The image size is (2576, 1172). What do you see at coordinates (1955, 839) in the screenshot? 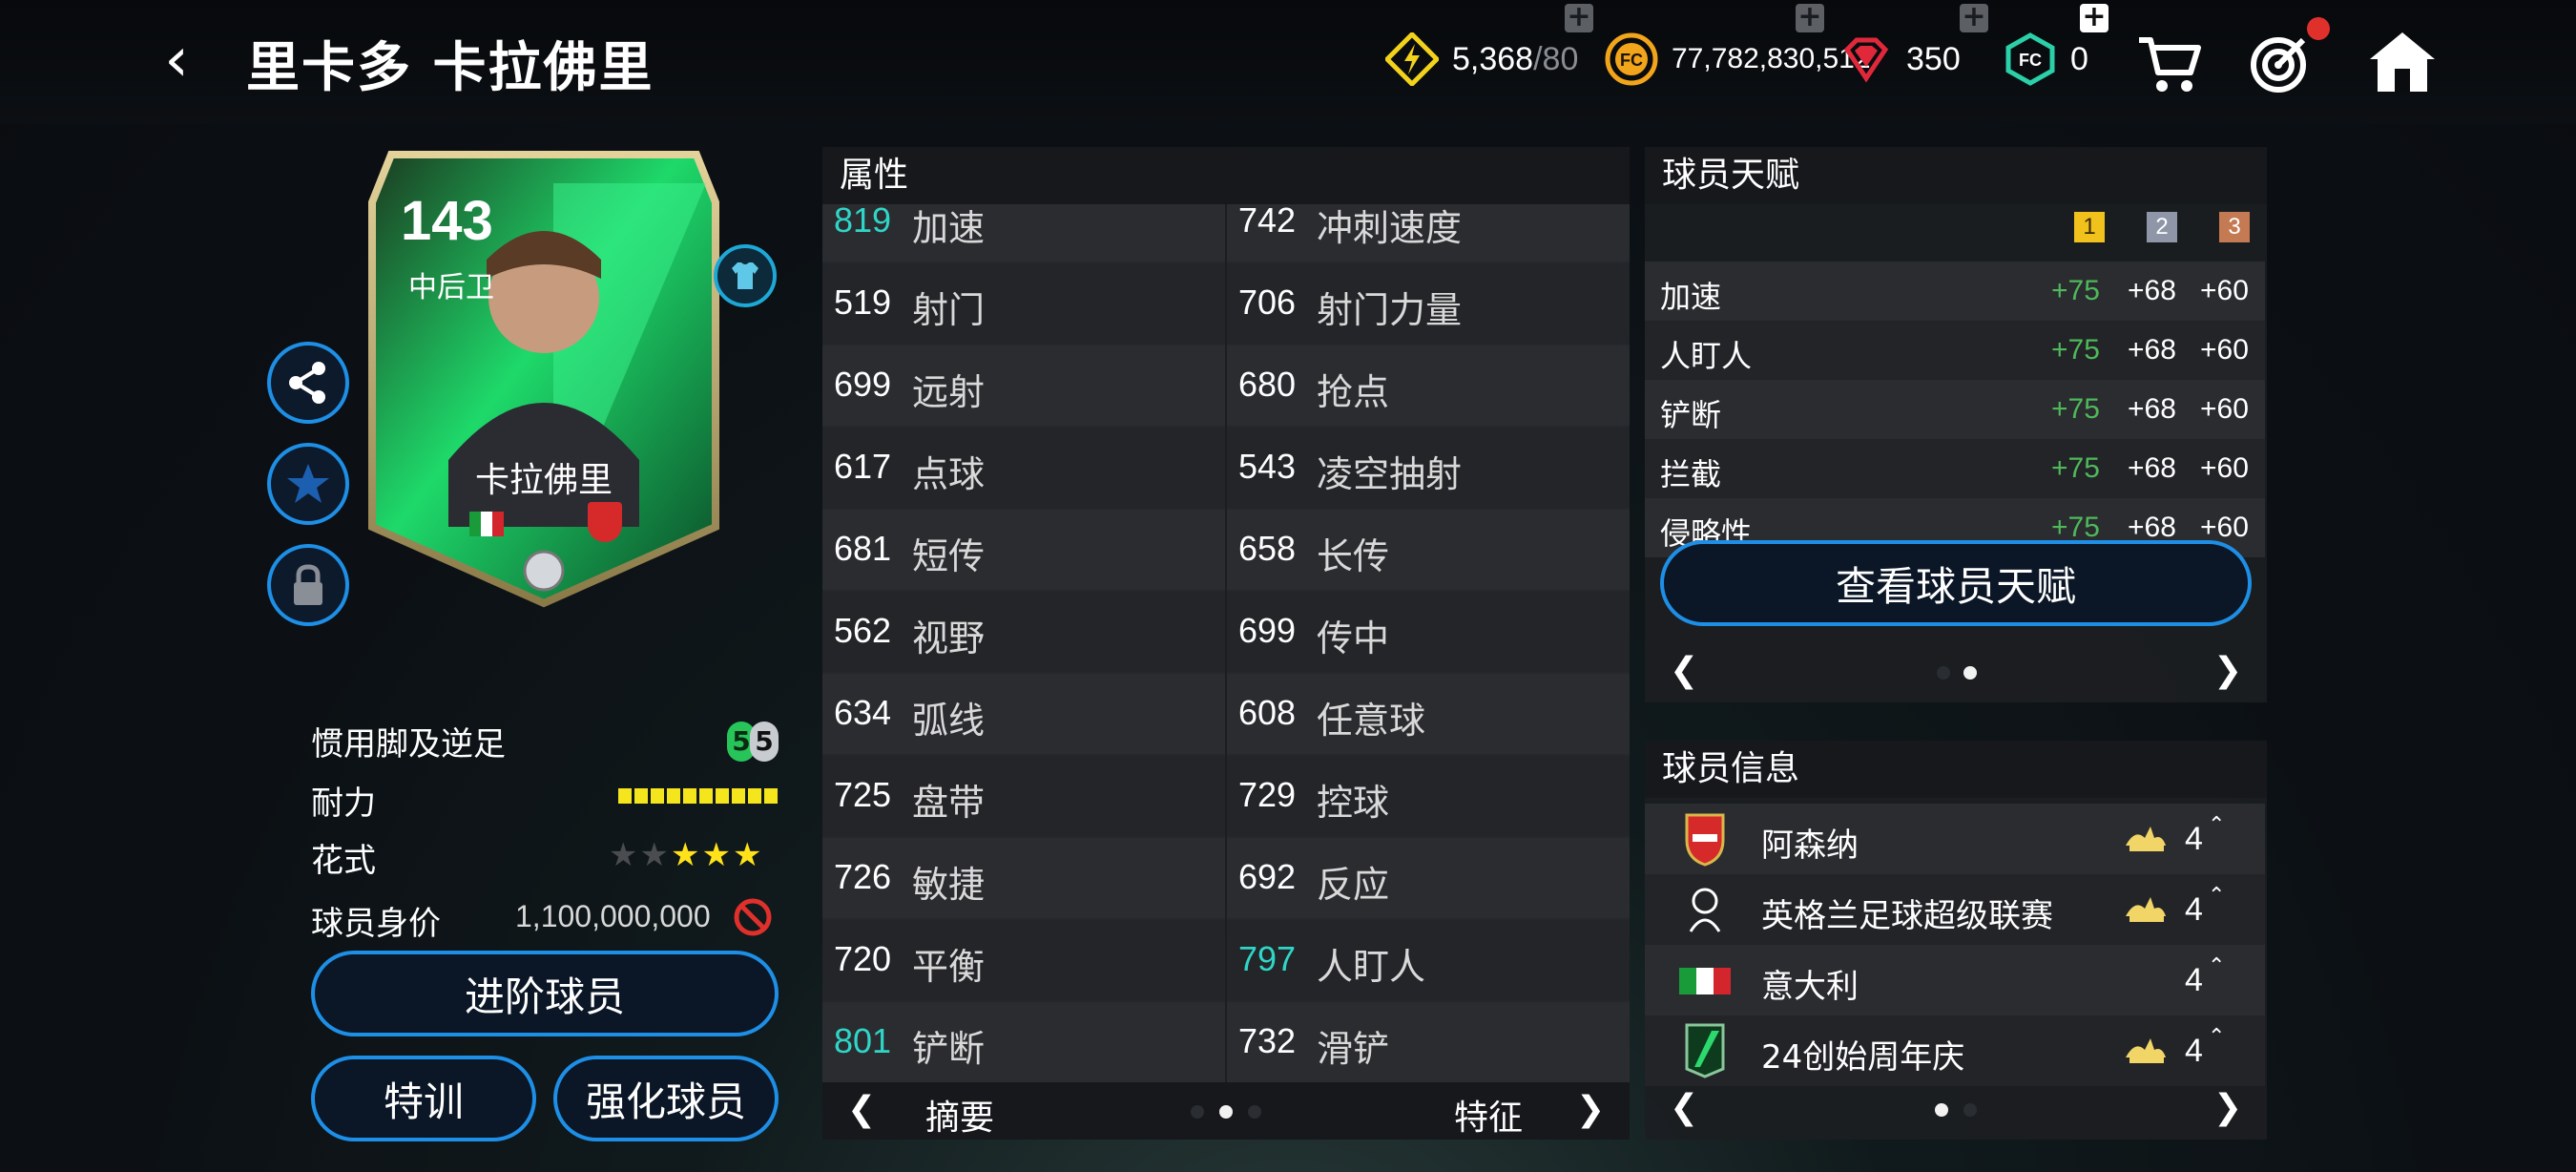
I see `info-row: 阿森纳 4 ⌃` at bounding box center [1955, 839].